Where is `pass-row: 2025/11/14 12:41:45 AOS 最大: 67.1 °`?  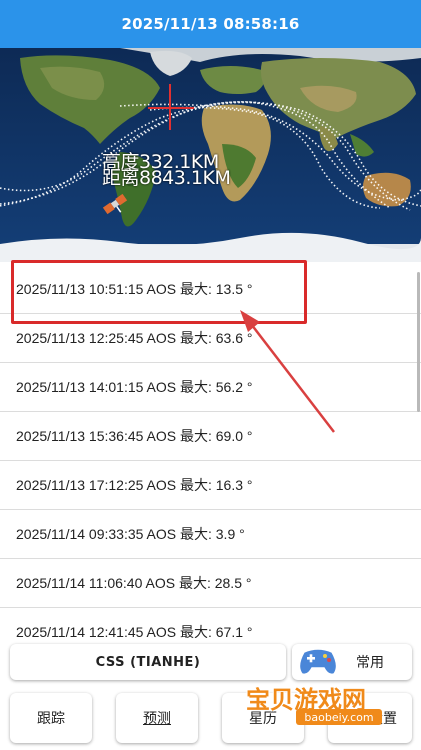 pass-row: 2025/11/14 12:41:45 AOS 最大: 67.1 ° is located at coordinates (210, 623).